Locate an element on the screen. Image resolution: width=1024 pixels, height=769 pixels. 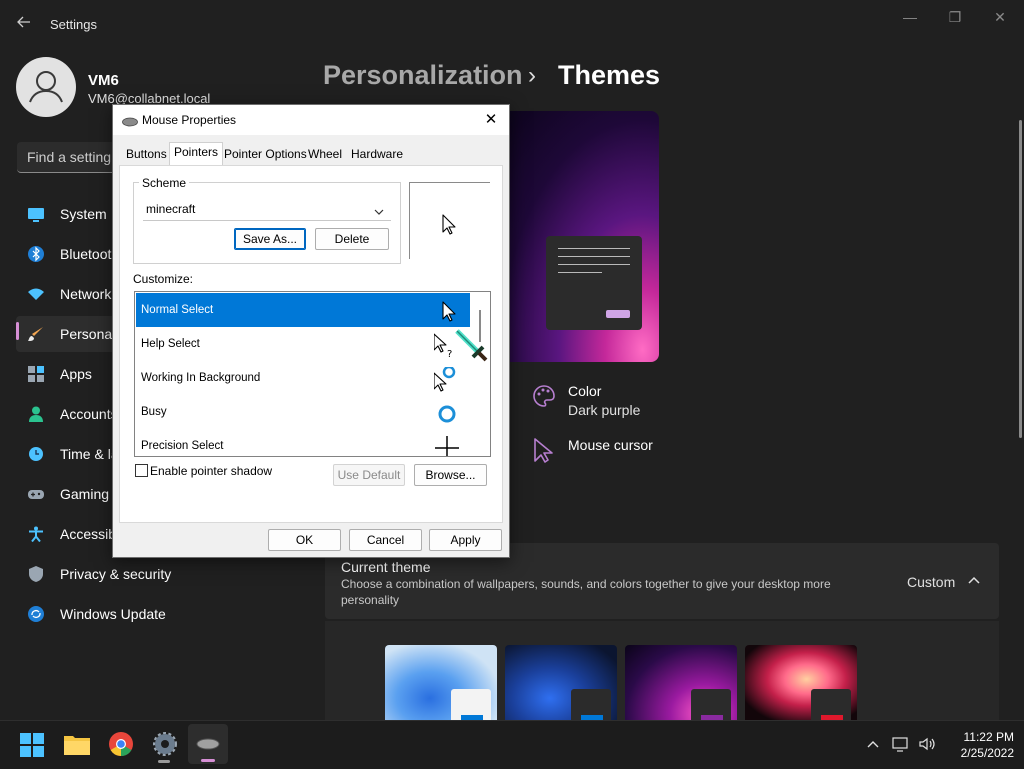
scheme-value: minecraft is located at coordinates (171, 209).